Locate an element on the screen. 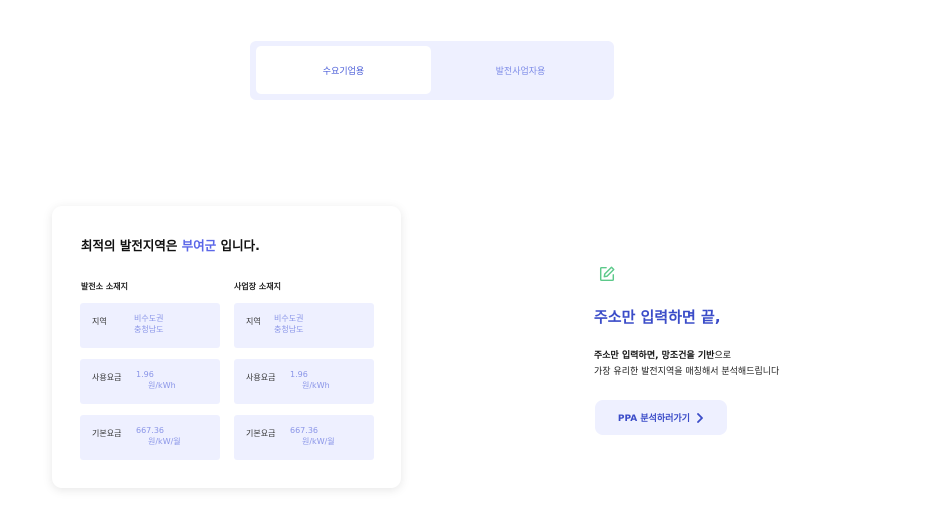 The width and height of the screenshot is (936, 525). edit-icon is located at coordinates (607, 274).